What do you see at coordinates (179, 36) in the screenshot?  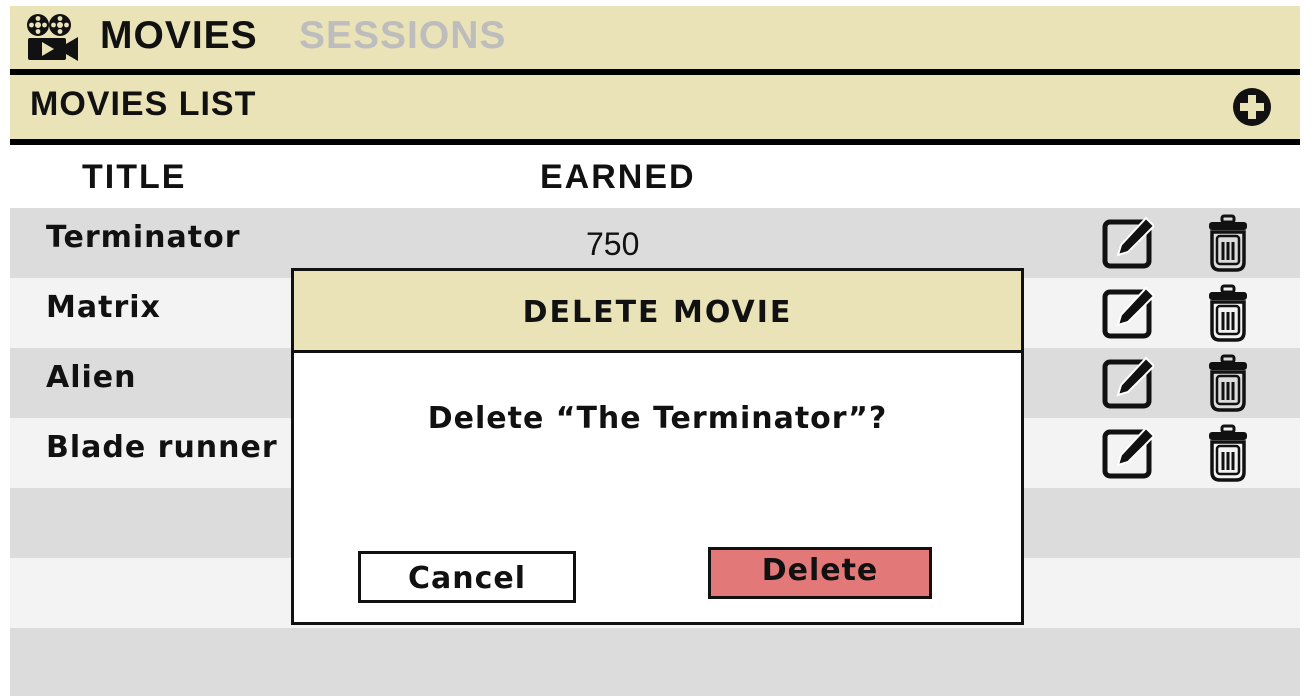 I see `tab-movies: MOVIES` at bounding box center [179, 36].